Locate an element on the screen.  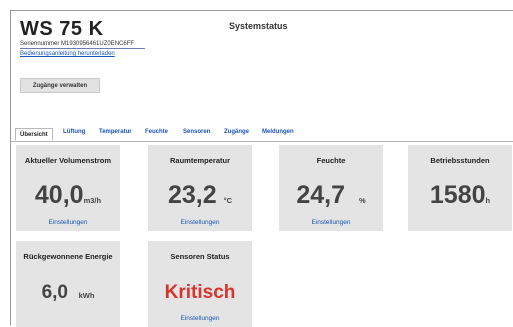
card-operating-hours: Betriebsstunden 1580h is located at coordinates (460, 188).